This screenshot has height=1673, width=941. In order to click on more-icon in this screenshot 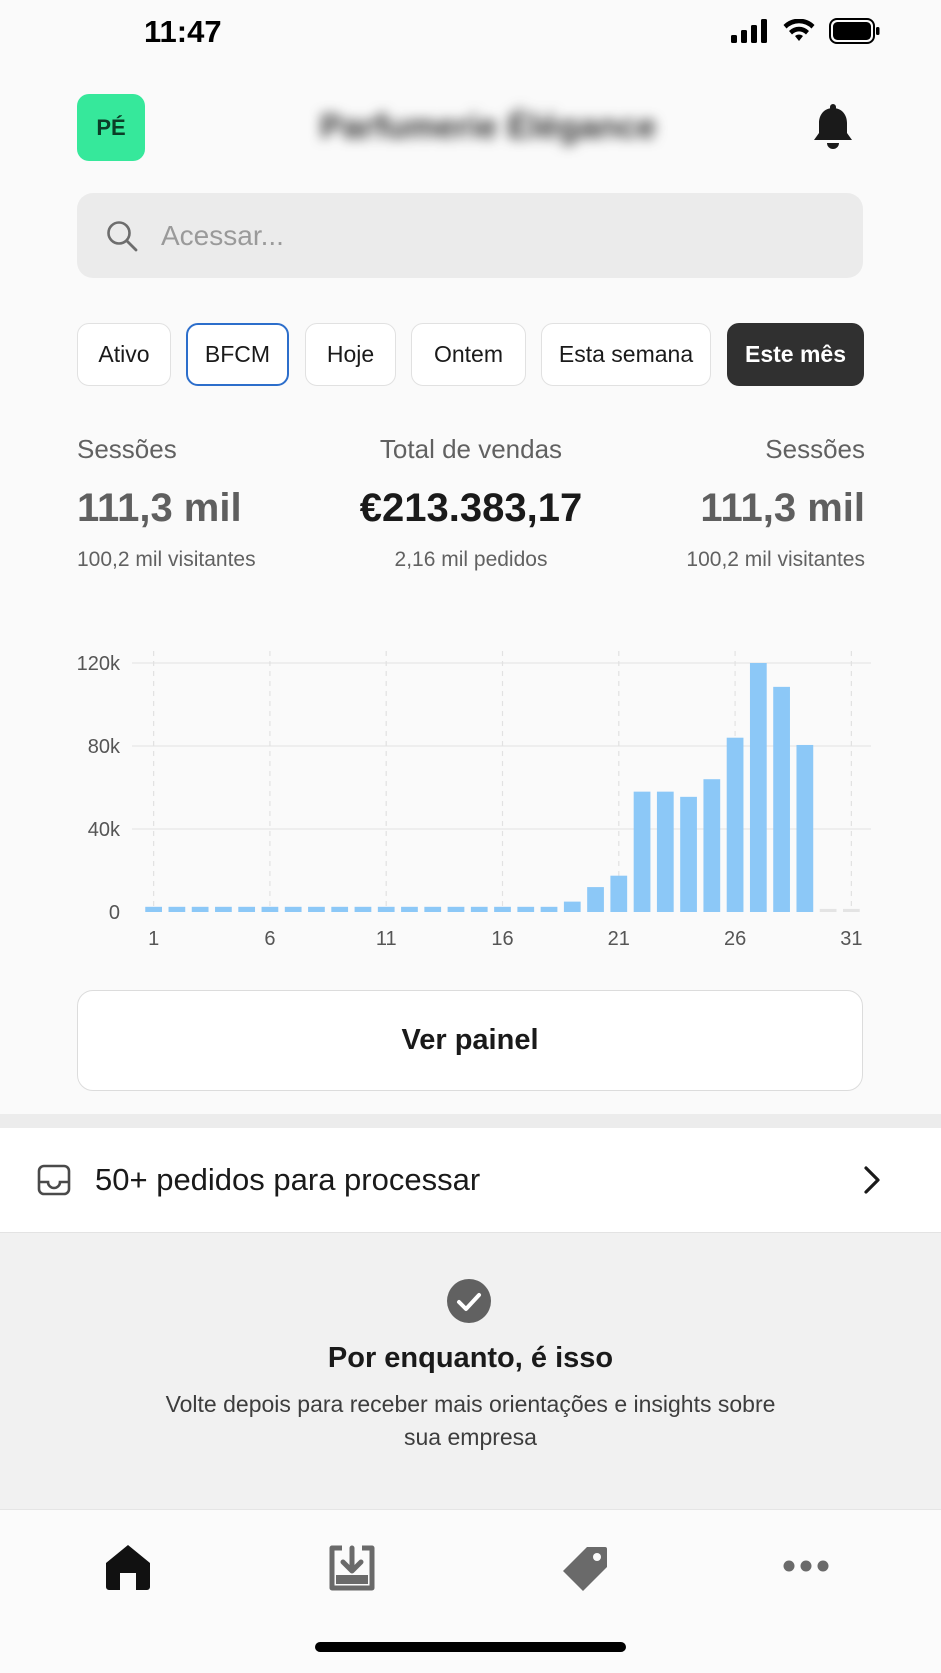, I will do `click(806, 1566)`.